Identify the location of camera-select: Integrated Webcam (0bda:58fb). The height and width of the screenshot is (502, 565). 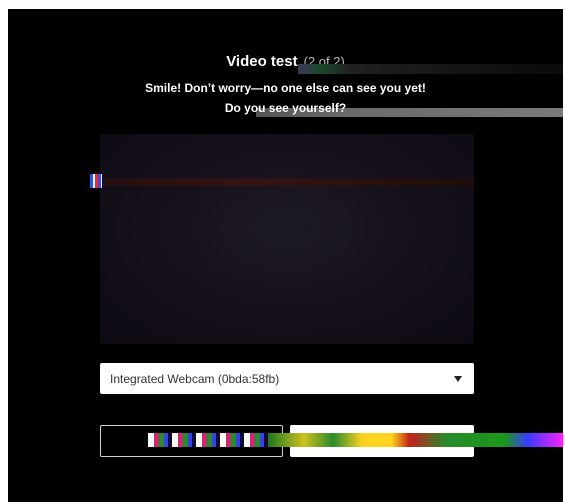
(287, 378).